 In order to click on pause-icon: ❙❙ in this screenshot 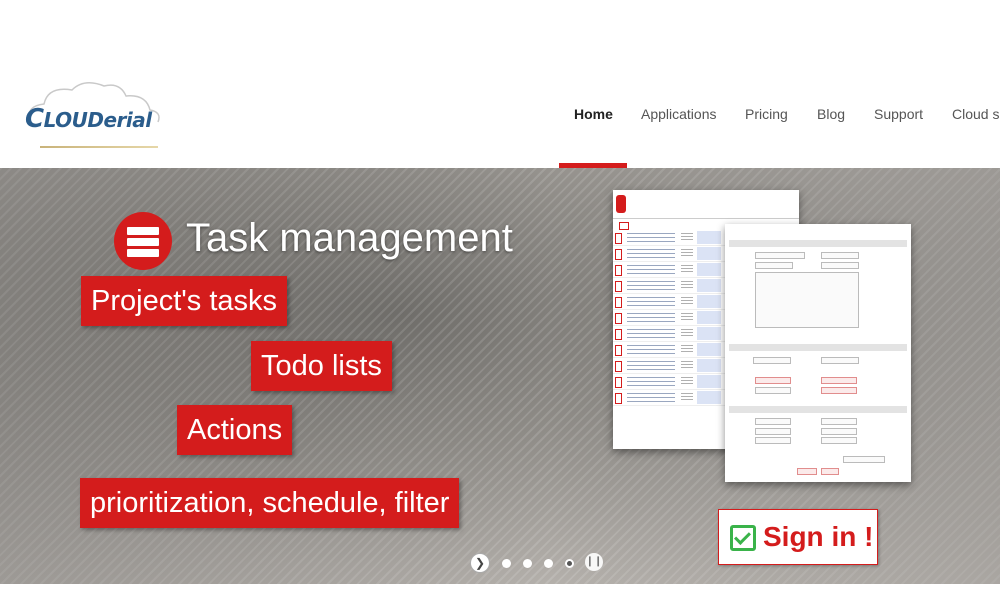, I will do `click(594, 561)`.